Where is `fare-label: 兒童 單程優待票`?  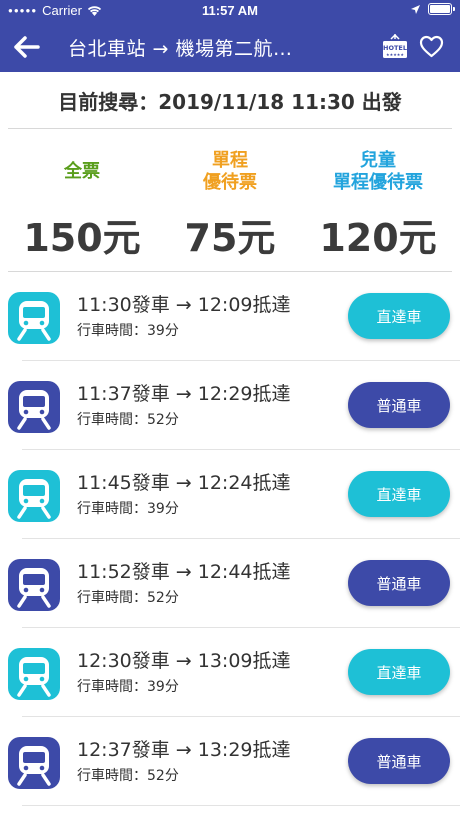
fare-label: 兒童 單程優待票 is located at coordinates (378, 172).